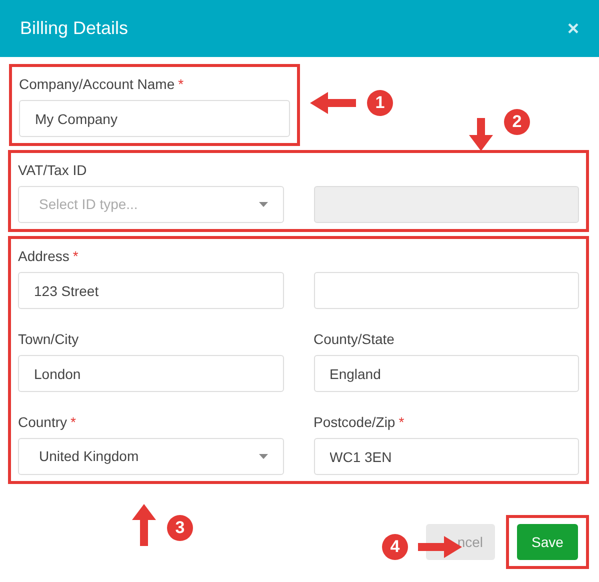 Image resolution: width=599 pixels, height=582 pixels. I want to click on select-field: United Kingdom, so click(151, 456).